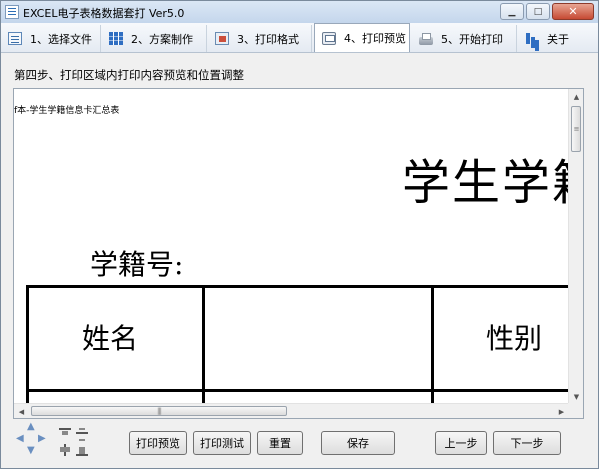  I want to click on student-number-label: 学籍号:, so click(137, 264).